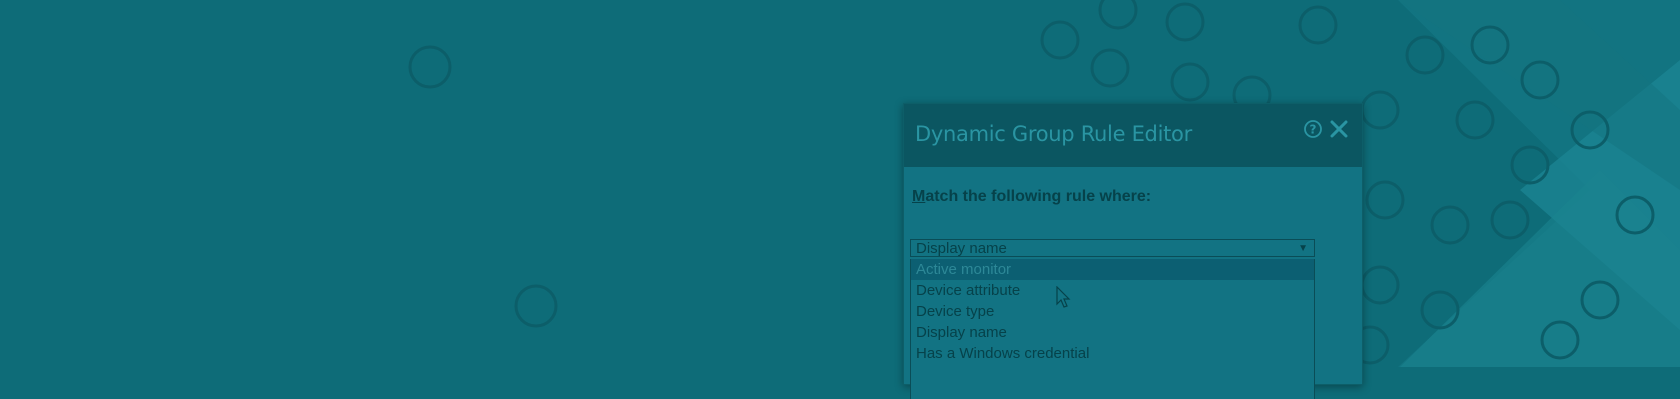  I want to click on rule-attribute-select: Display name ▼, so click(1112, 248).